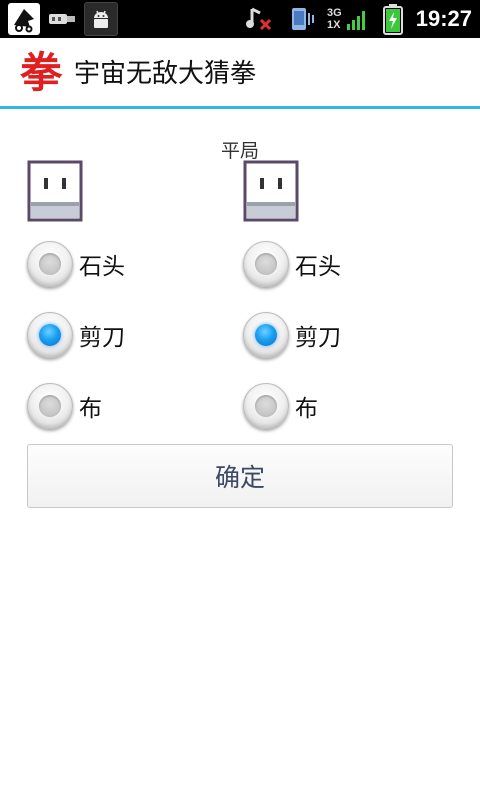  I want to click on left-player-face-icon, so click(55, 191).